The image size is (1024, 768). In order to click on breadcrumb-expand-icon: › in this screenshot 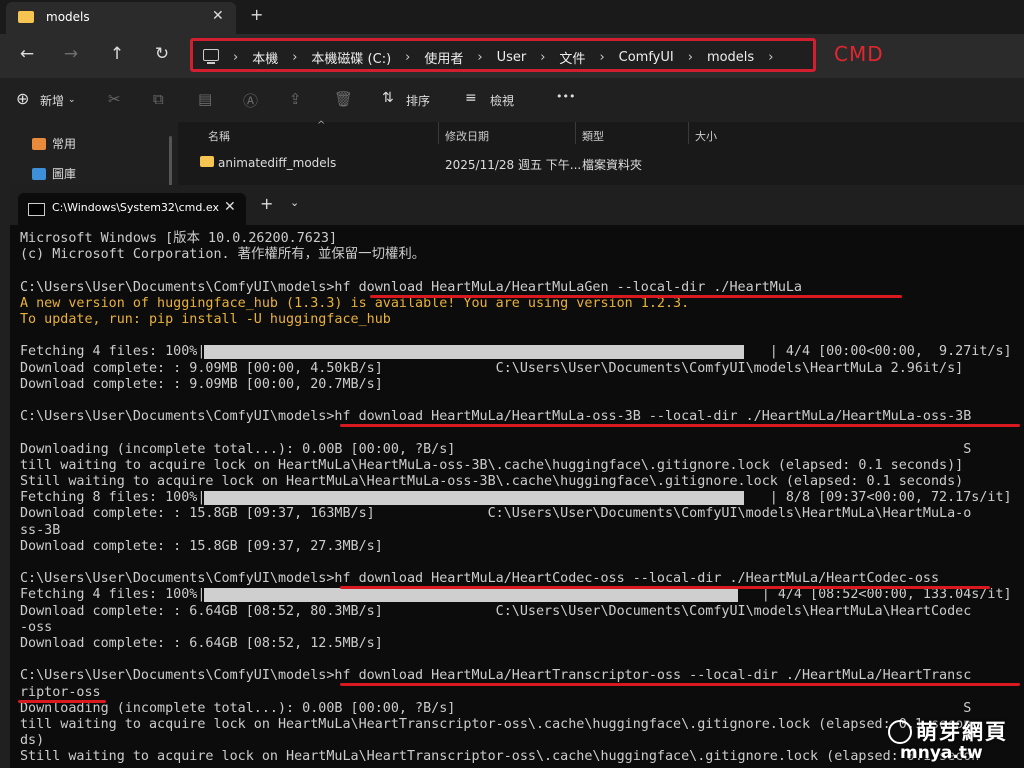, I will do `click(770, 57)`.